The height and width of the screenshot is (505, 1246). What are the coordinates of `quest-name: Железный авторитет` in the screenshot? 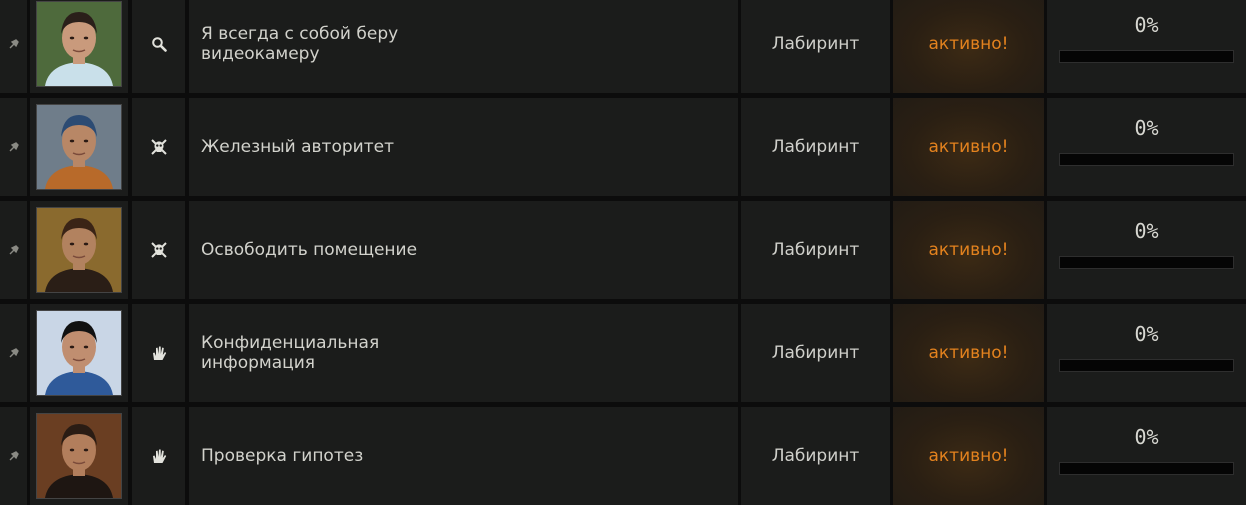 It's located at (297, 147).